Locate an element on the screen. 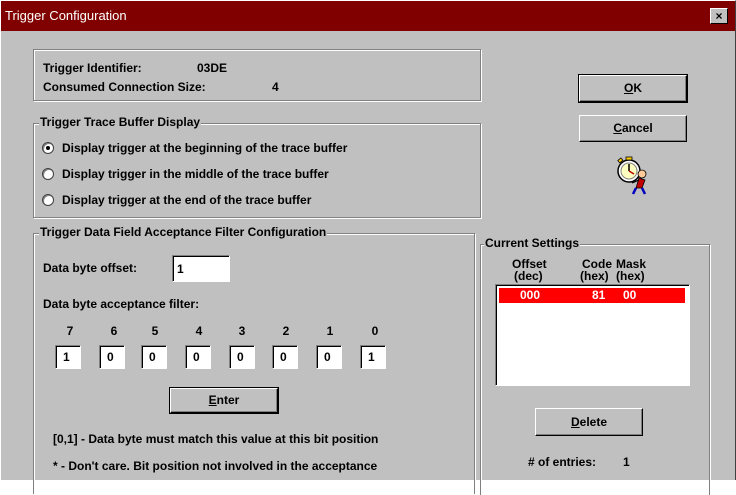 This screenshot has height=495, width=736. stopwatch-runner-icon is located at coordinates (632, 175).